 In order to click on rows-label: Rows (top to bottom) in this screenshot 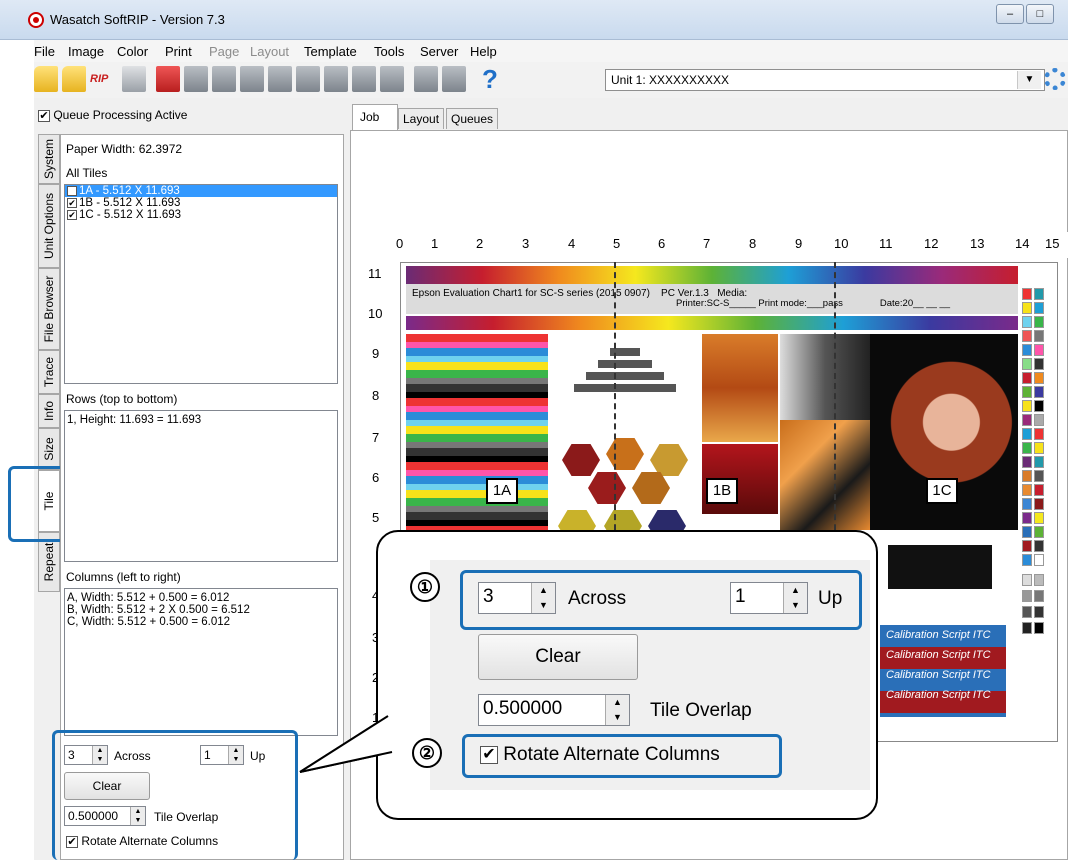, I will do `click(122, 399)`.